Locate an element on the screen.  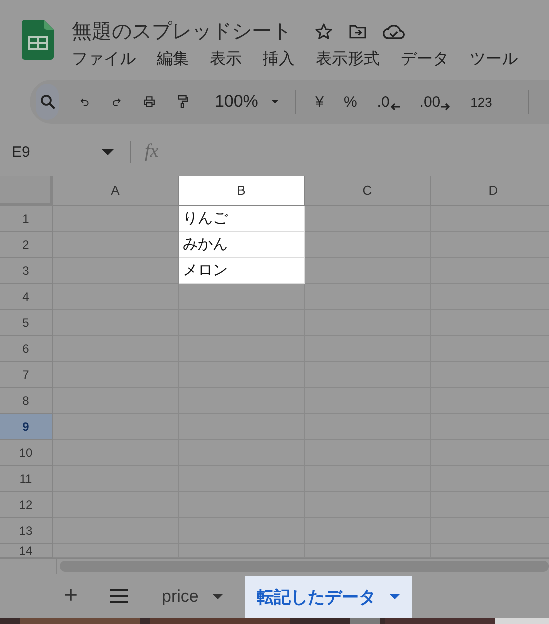
row-header: 4 is located at coordinates (26, 297).